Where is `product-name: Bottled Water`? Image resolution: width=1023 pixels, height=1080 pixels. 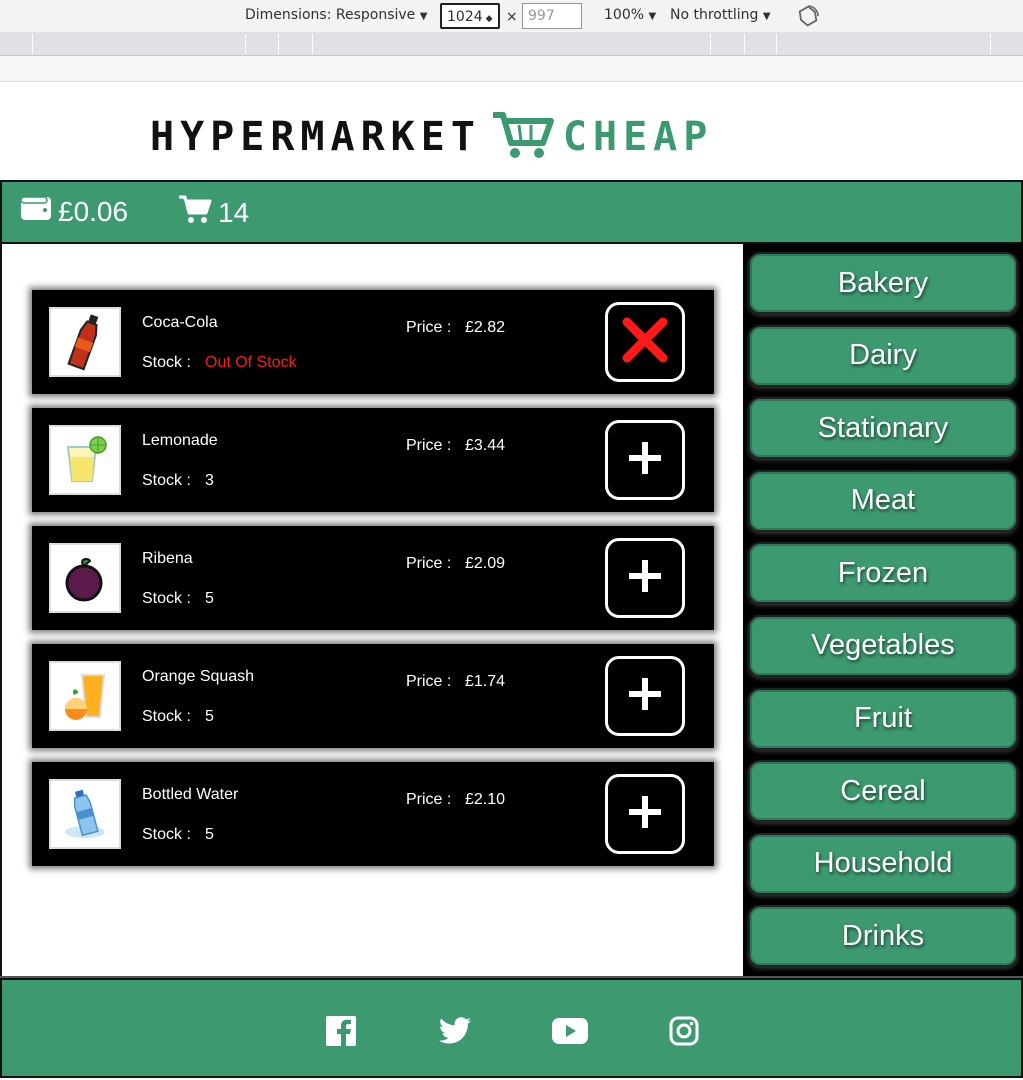
product-name: Bottled Water is located at coordinates (190, 794).